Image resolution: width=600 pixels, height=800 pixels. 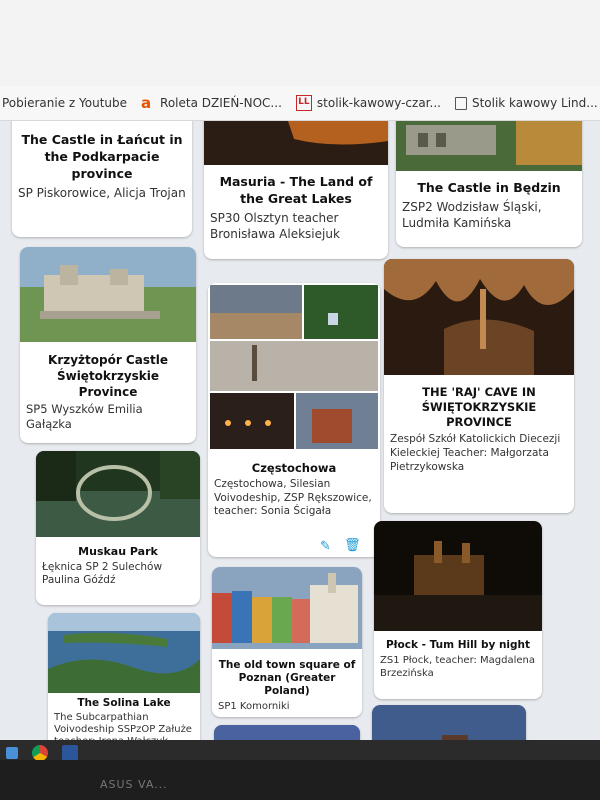 What do you see at coordinates (458, 667) in the screenshot?
I see `post-description: ZS1 Płock, teacher: Magdalena Brzezińska` at bounding box center [458, 667].